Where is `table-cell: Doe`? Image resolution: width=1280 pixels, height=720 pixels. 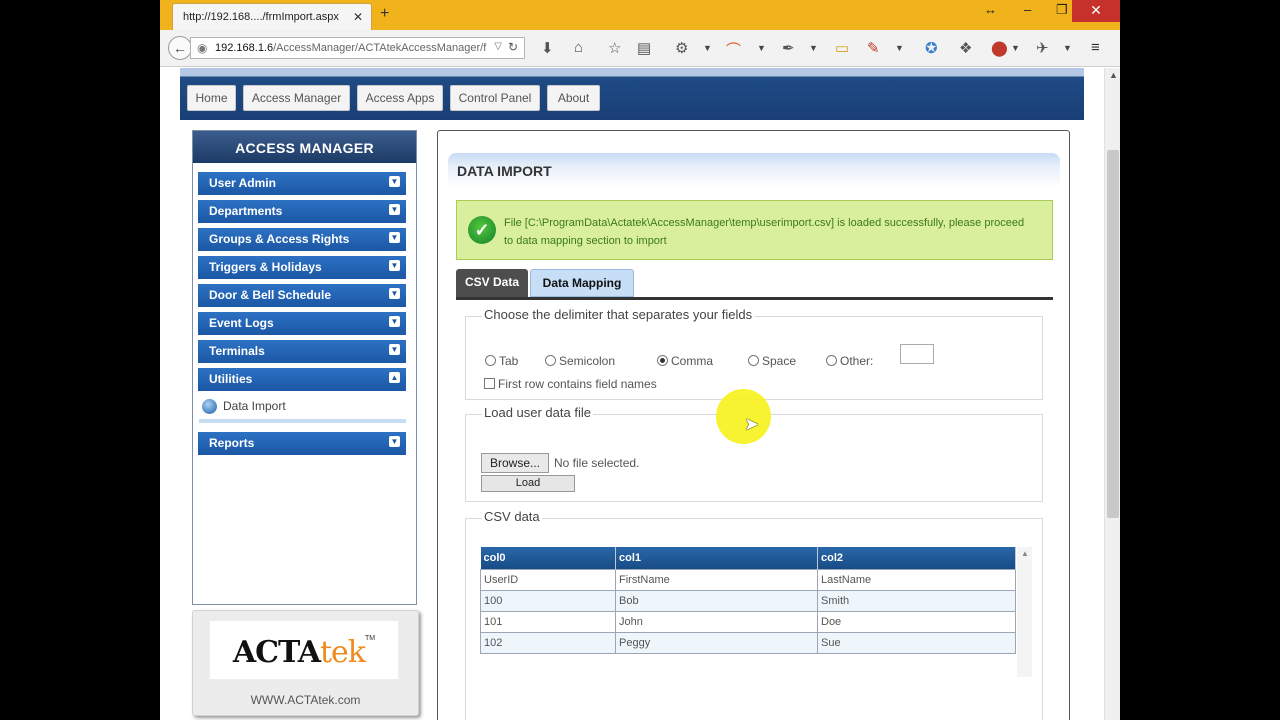 table-cell: Doe is located at coordinates (916, 621).